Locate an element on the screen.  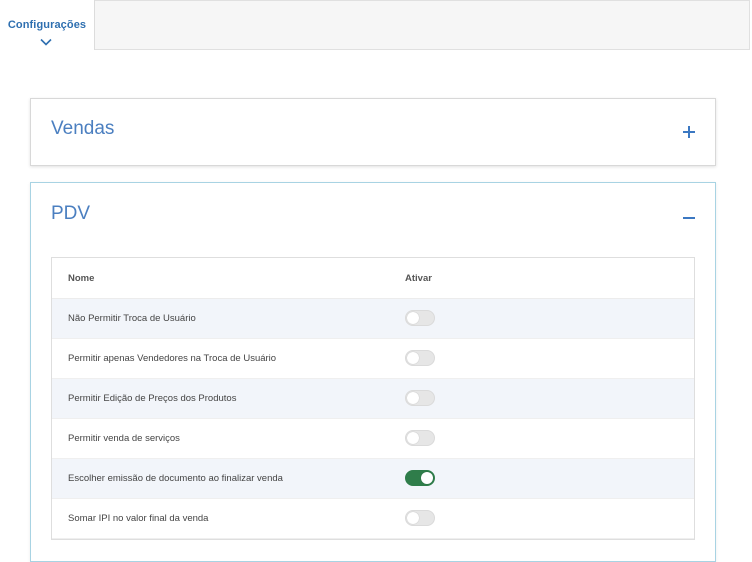
tab-bar: Configurações is located at coordinates (376, 25).